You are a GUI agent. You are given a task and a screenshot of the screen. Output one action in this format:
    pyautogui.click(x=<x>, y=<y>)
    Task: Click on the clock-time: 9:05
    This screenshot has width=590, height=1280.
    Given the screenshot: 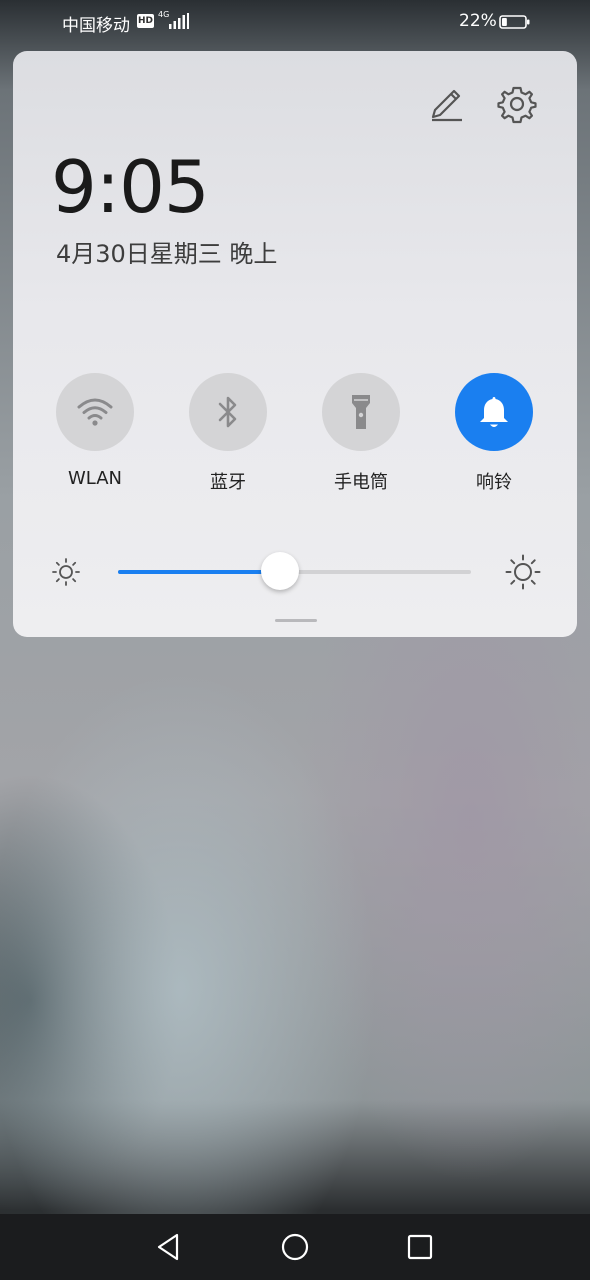 What is the action you would take?
    pyautogui.click(x=130, y=187)
    